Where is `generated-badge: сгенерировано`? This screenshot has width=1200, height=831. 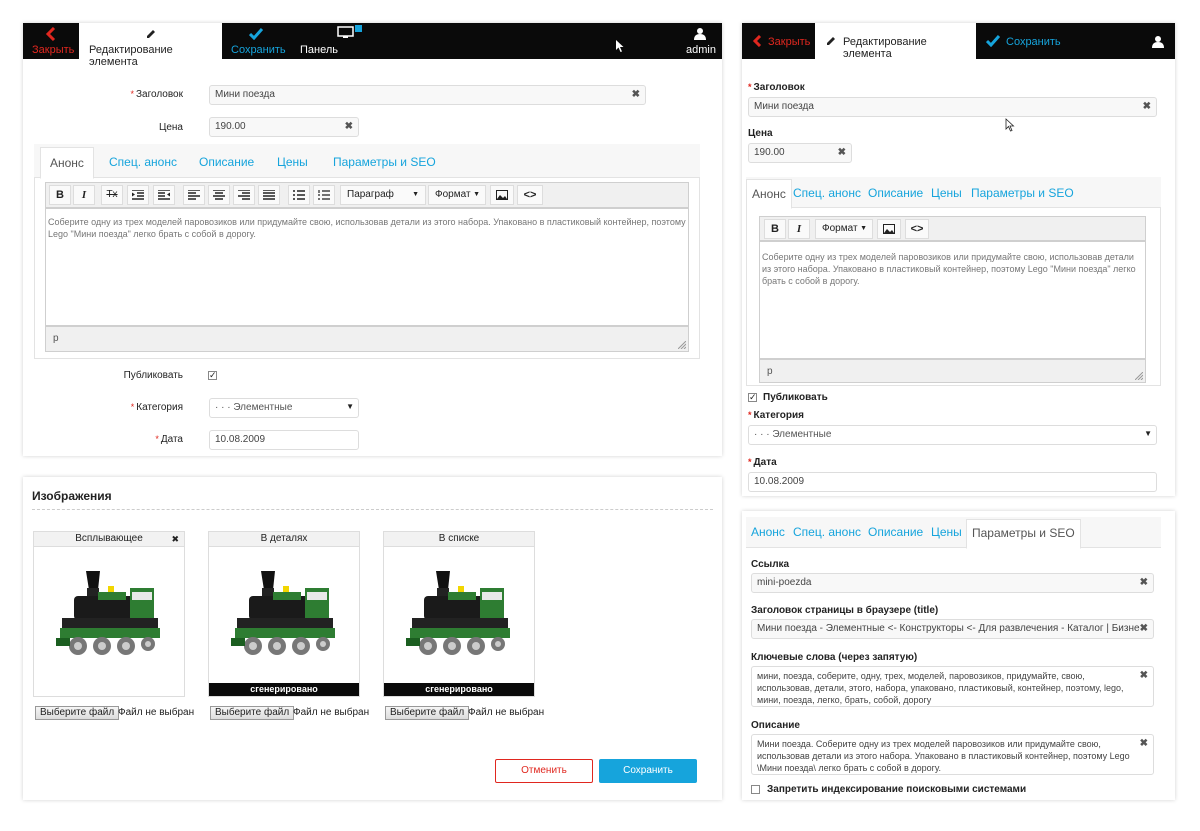 generated-badge: сгенерировано is located at coordinates (459, 689).